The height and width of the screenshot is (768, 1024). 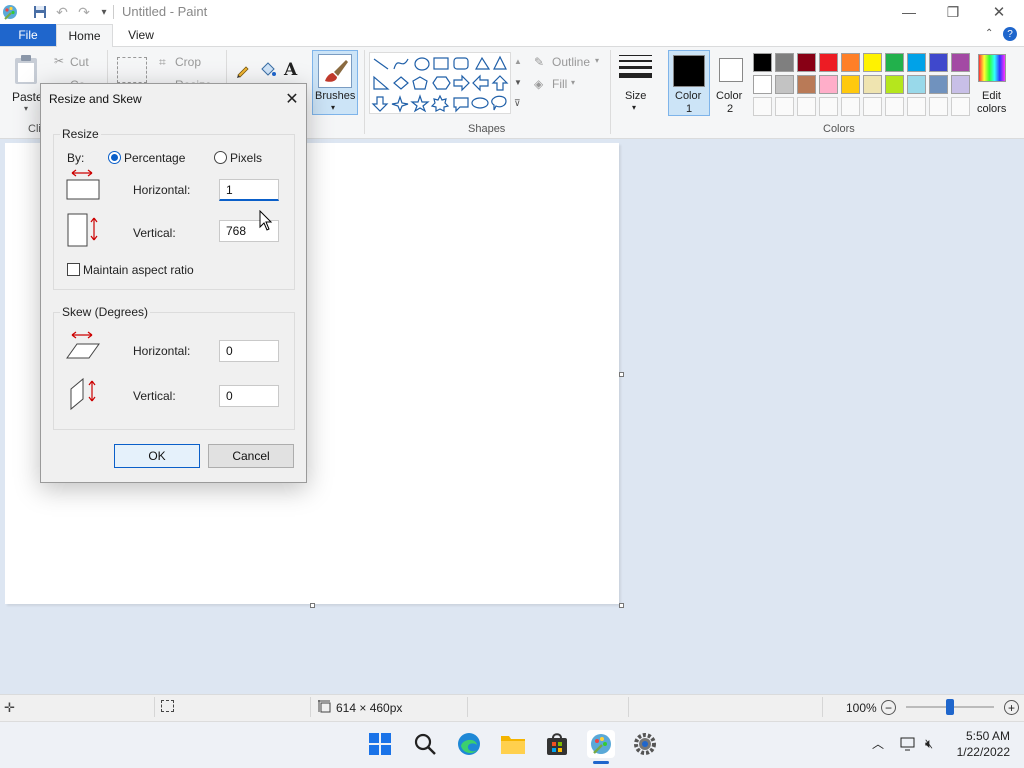 I want to click on skew-horizontal-input, so click(x=249, y=351).